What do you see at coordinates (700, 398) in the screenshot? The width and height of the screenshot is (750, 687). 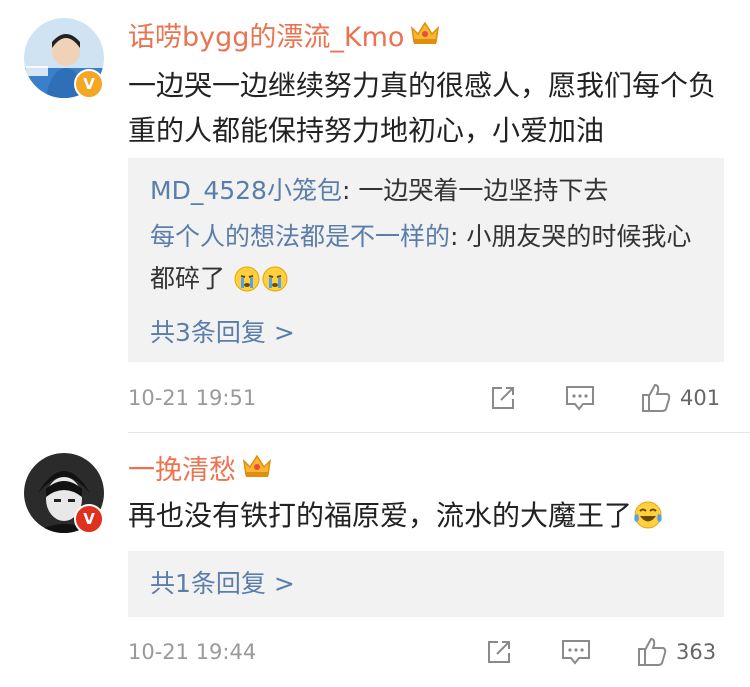 I see `like-count: 401` at bounding box center [700, 398].